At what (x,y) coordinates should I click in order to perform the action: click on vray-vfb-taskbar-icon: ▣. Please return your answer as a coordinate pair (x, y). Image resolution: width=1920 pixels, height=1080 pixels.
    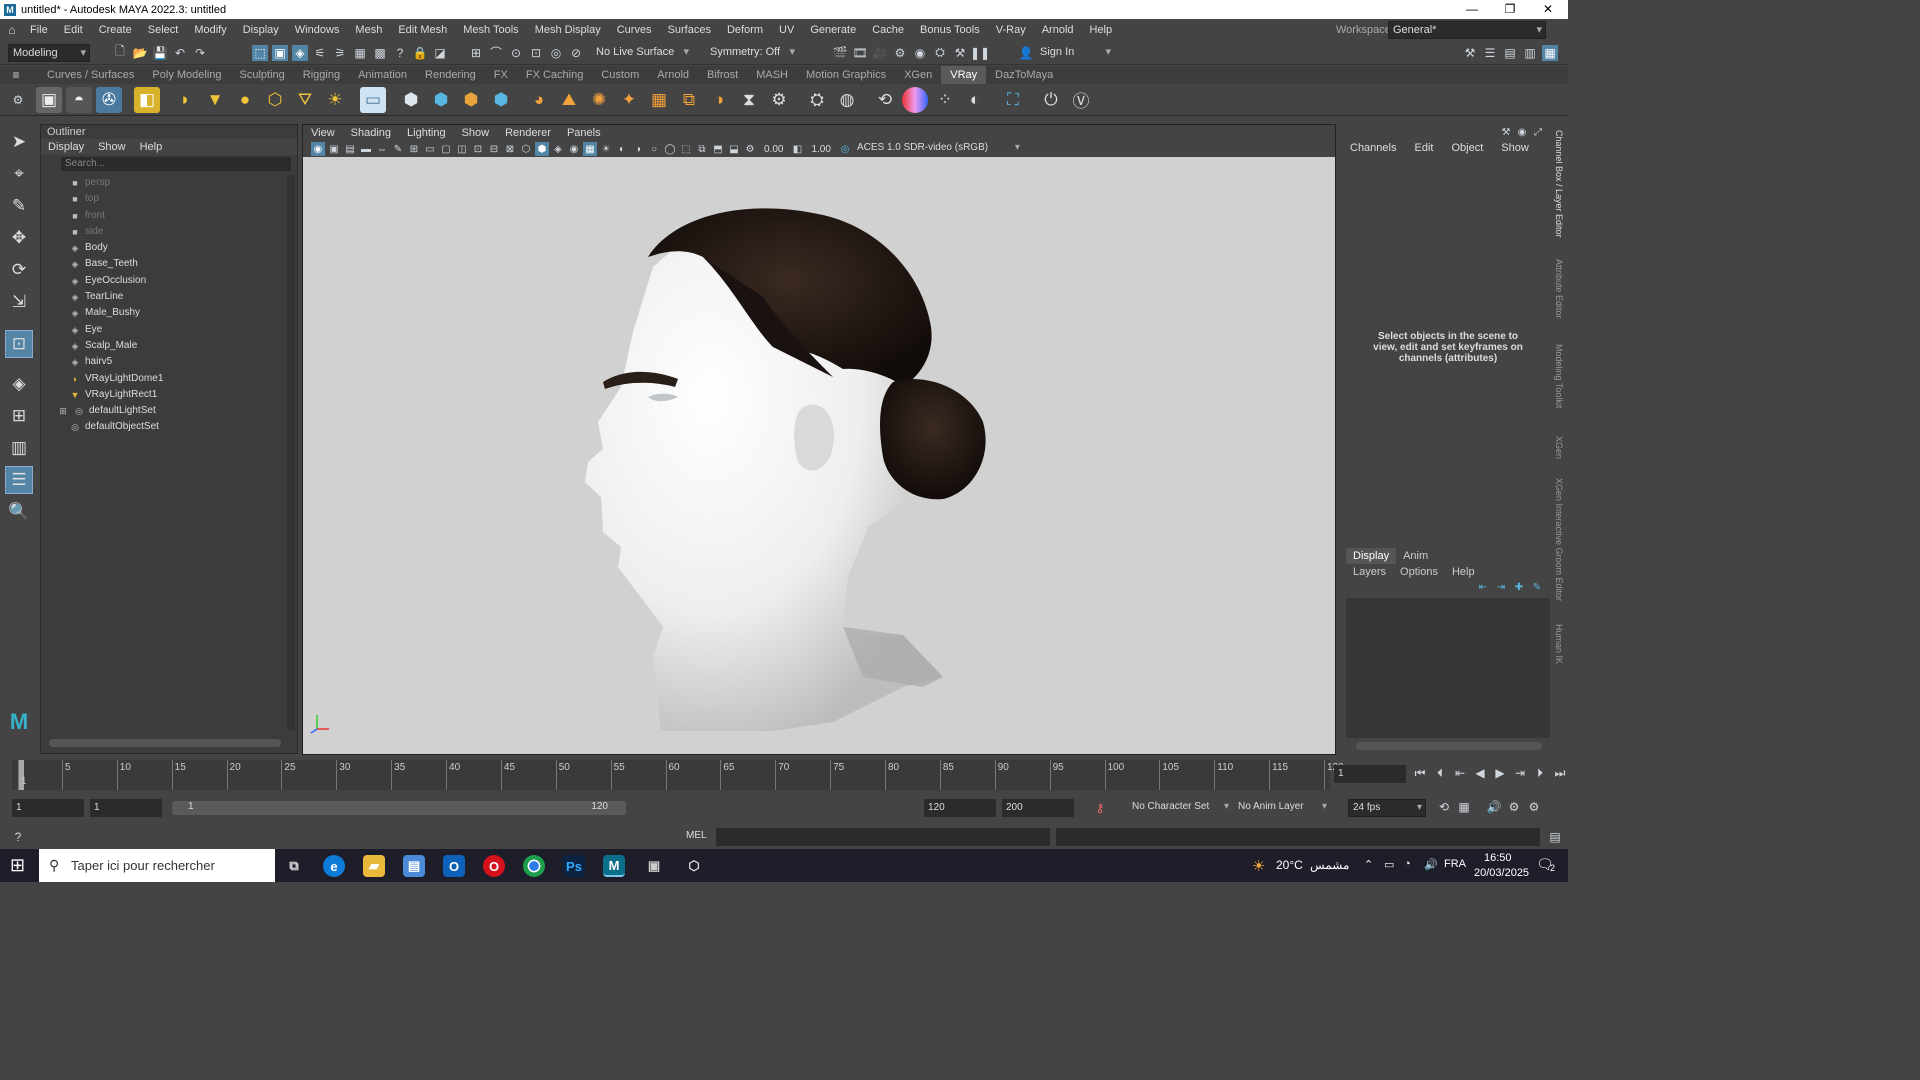
    Looking at the image, I should click on (654, 866).